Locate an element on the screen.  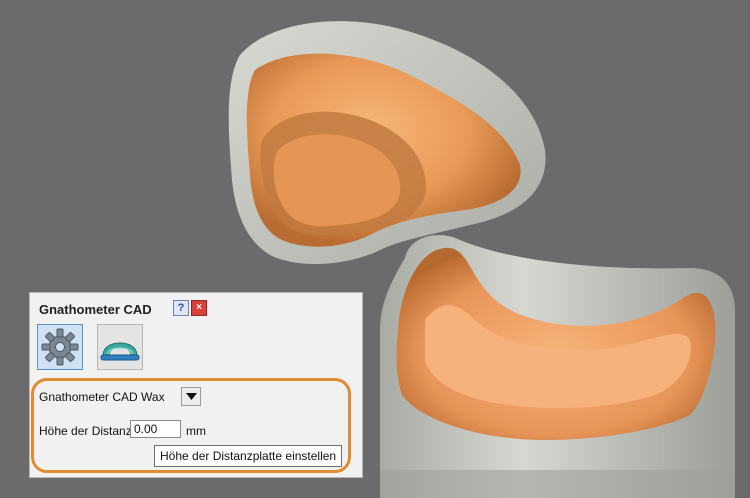
arch-icon is located at coordinates (120, 351).